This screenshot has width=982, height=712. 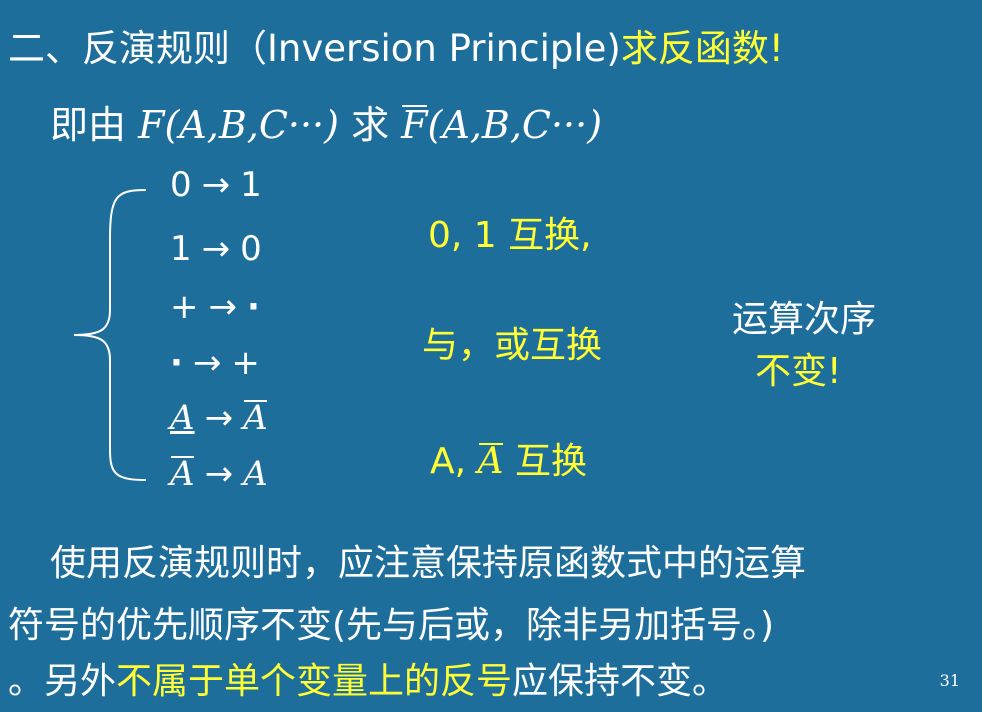 I want to click on rule-to: ·, so click(x=253, y=307).